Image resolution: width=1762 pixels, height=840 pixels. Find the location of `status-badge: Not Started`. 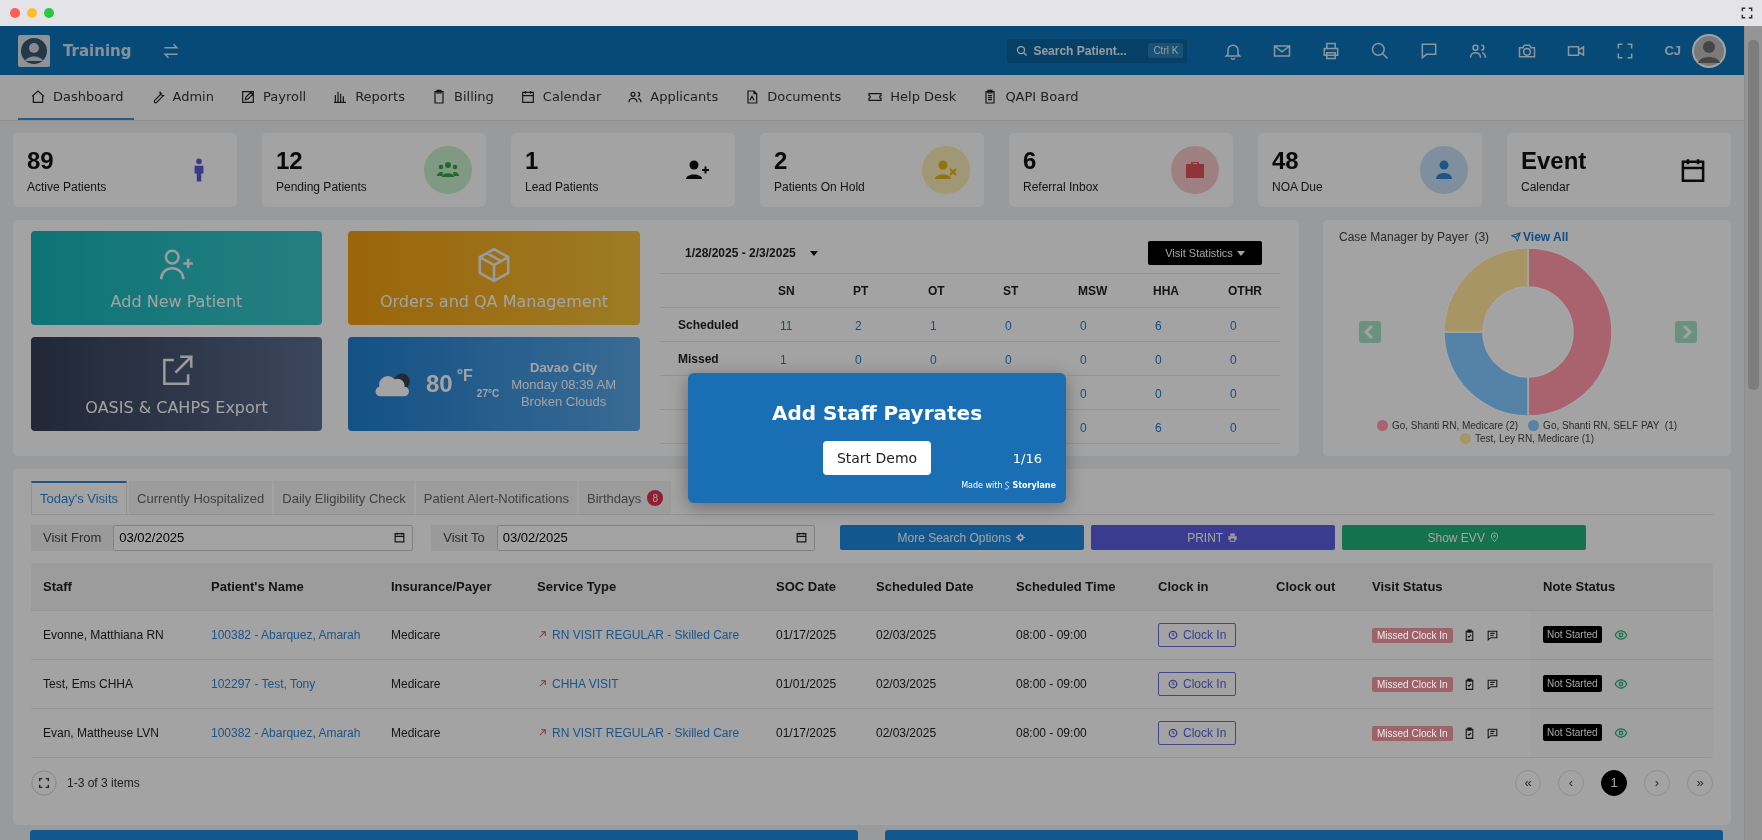

status-badge: Not Started is located at coordinates (1572, 684).